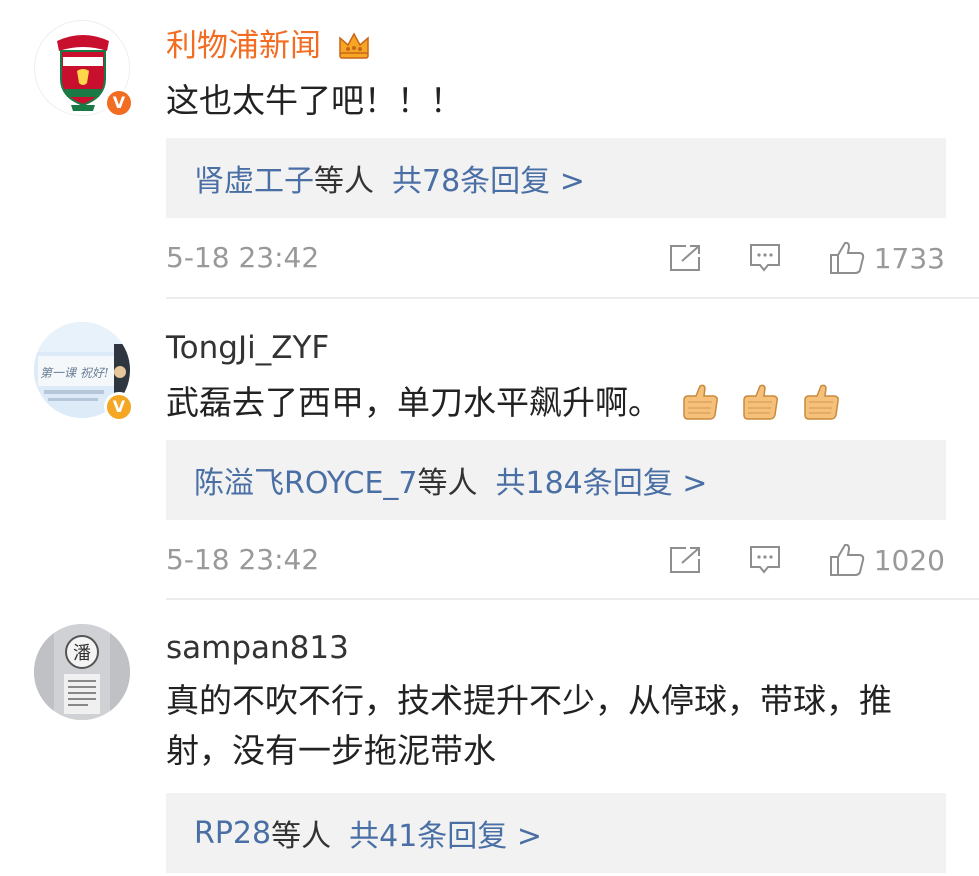 The image size is (979, 876). What do you see at coordinates (556, 833) in the screenshot?
I see `reply-summary: RP28 等人 共41条回复 >` at bounding box center [556, 833].